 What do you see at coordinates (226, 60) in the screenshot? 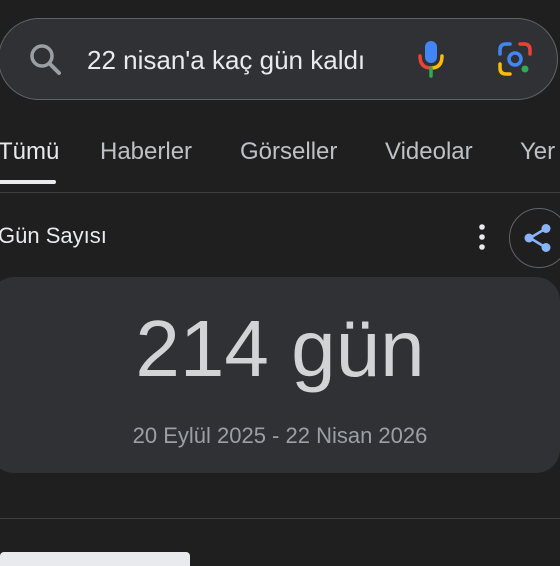
I see `search-input: 22 nisan'a kaç gün kaldı` at bounding box center [226, 60].